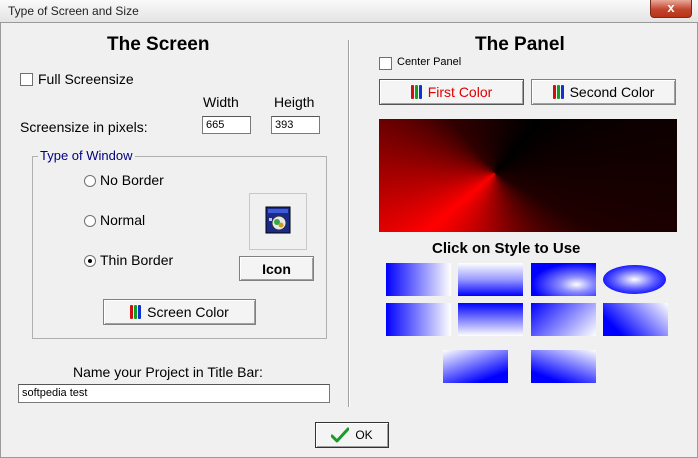 The image size is (698, 458). Describe the element at coordinates (90, 221) in the screenshot. I see `normal-radio` at that location.